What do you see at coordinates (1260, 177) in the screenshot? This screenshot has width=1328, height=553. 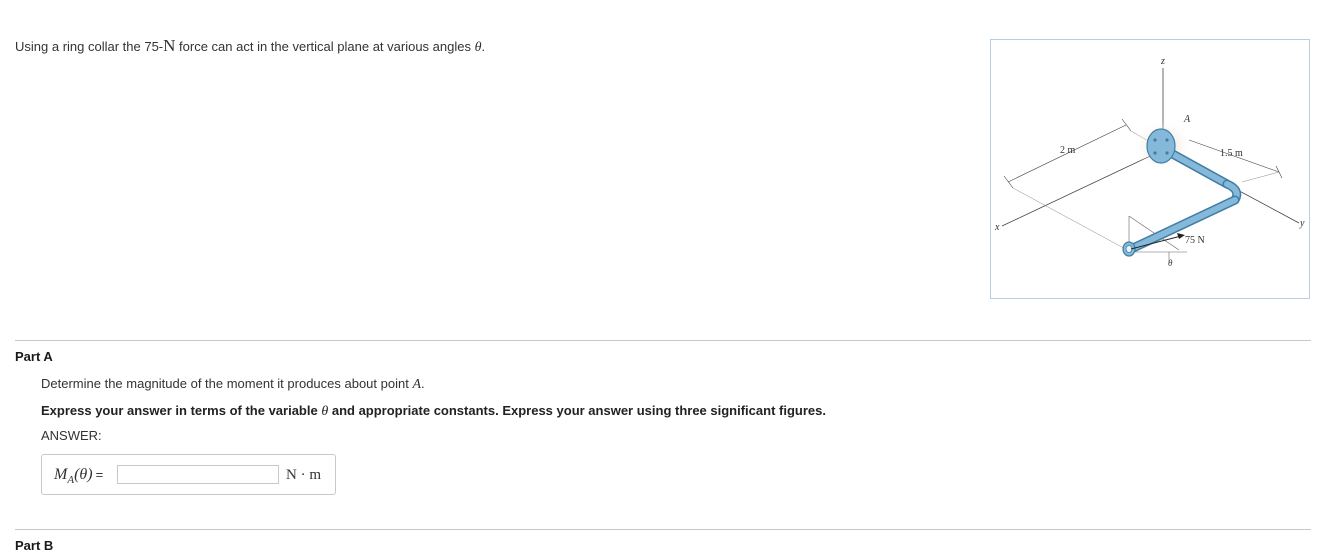 I see `dim-15m-ext` at bounding box center [1260, 177].